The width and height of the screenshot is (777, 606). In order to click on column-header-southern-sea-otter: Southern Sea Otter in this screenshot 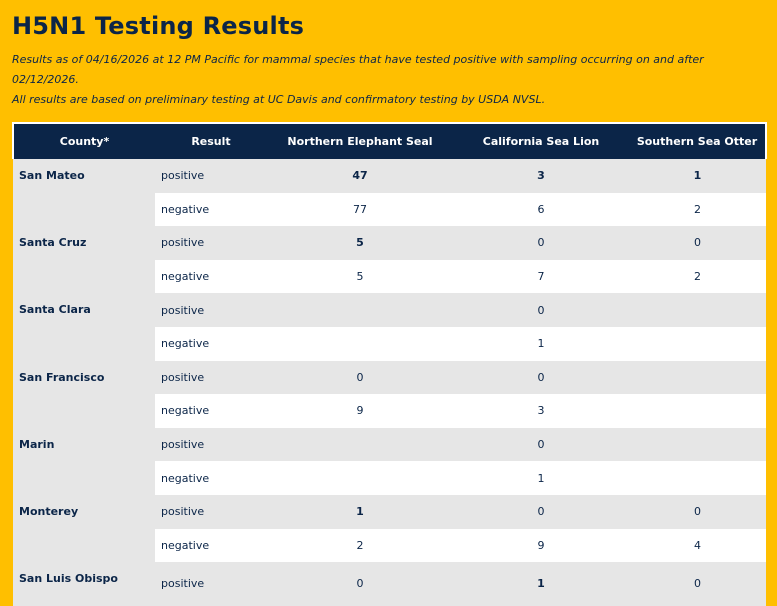, I will do `click(698, 140)`.